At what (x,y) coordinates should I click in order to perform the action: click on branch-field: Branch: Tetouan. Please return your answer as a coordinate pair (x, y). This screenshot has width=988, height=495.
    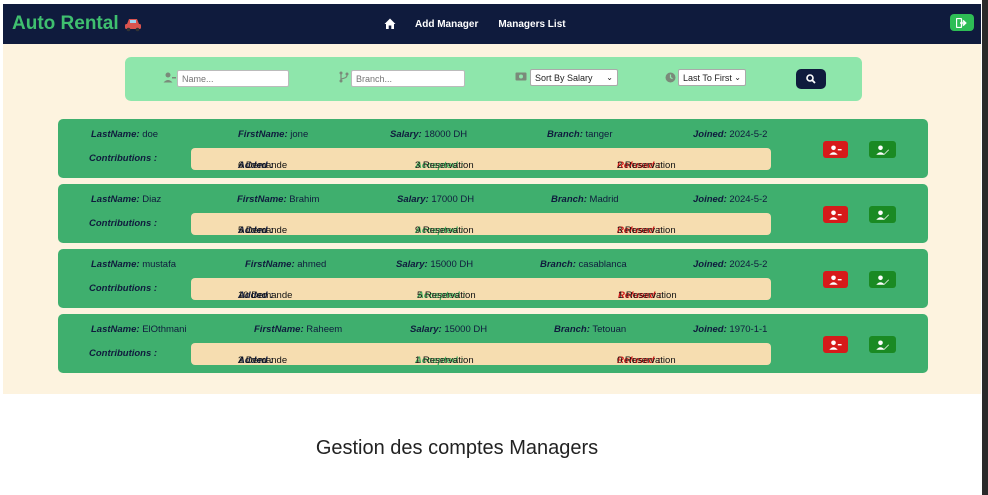
    Looking at the image, I should click on (590, 329).